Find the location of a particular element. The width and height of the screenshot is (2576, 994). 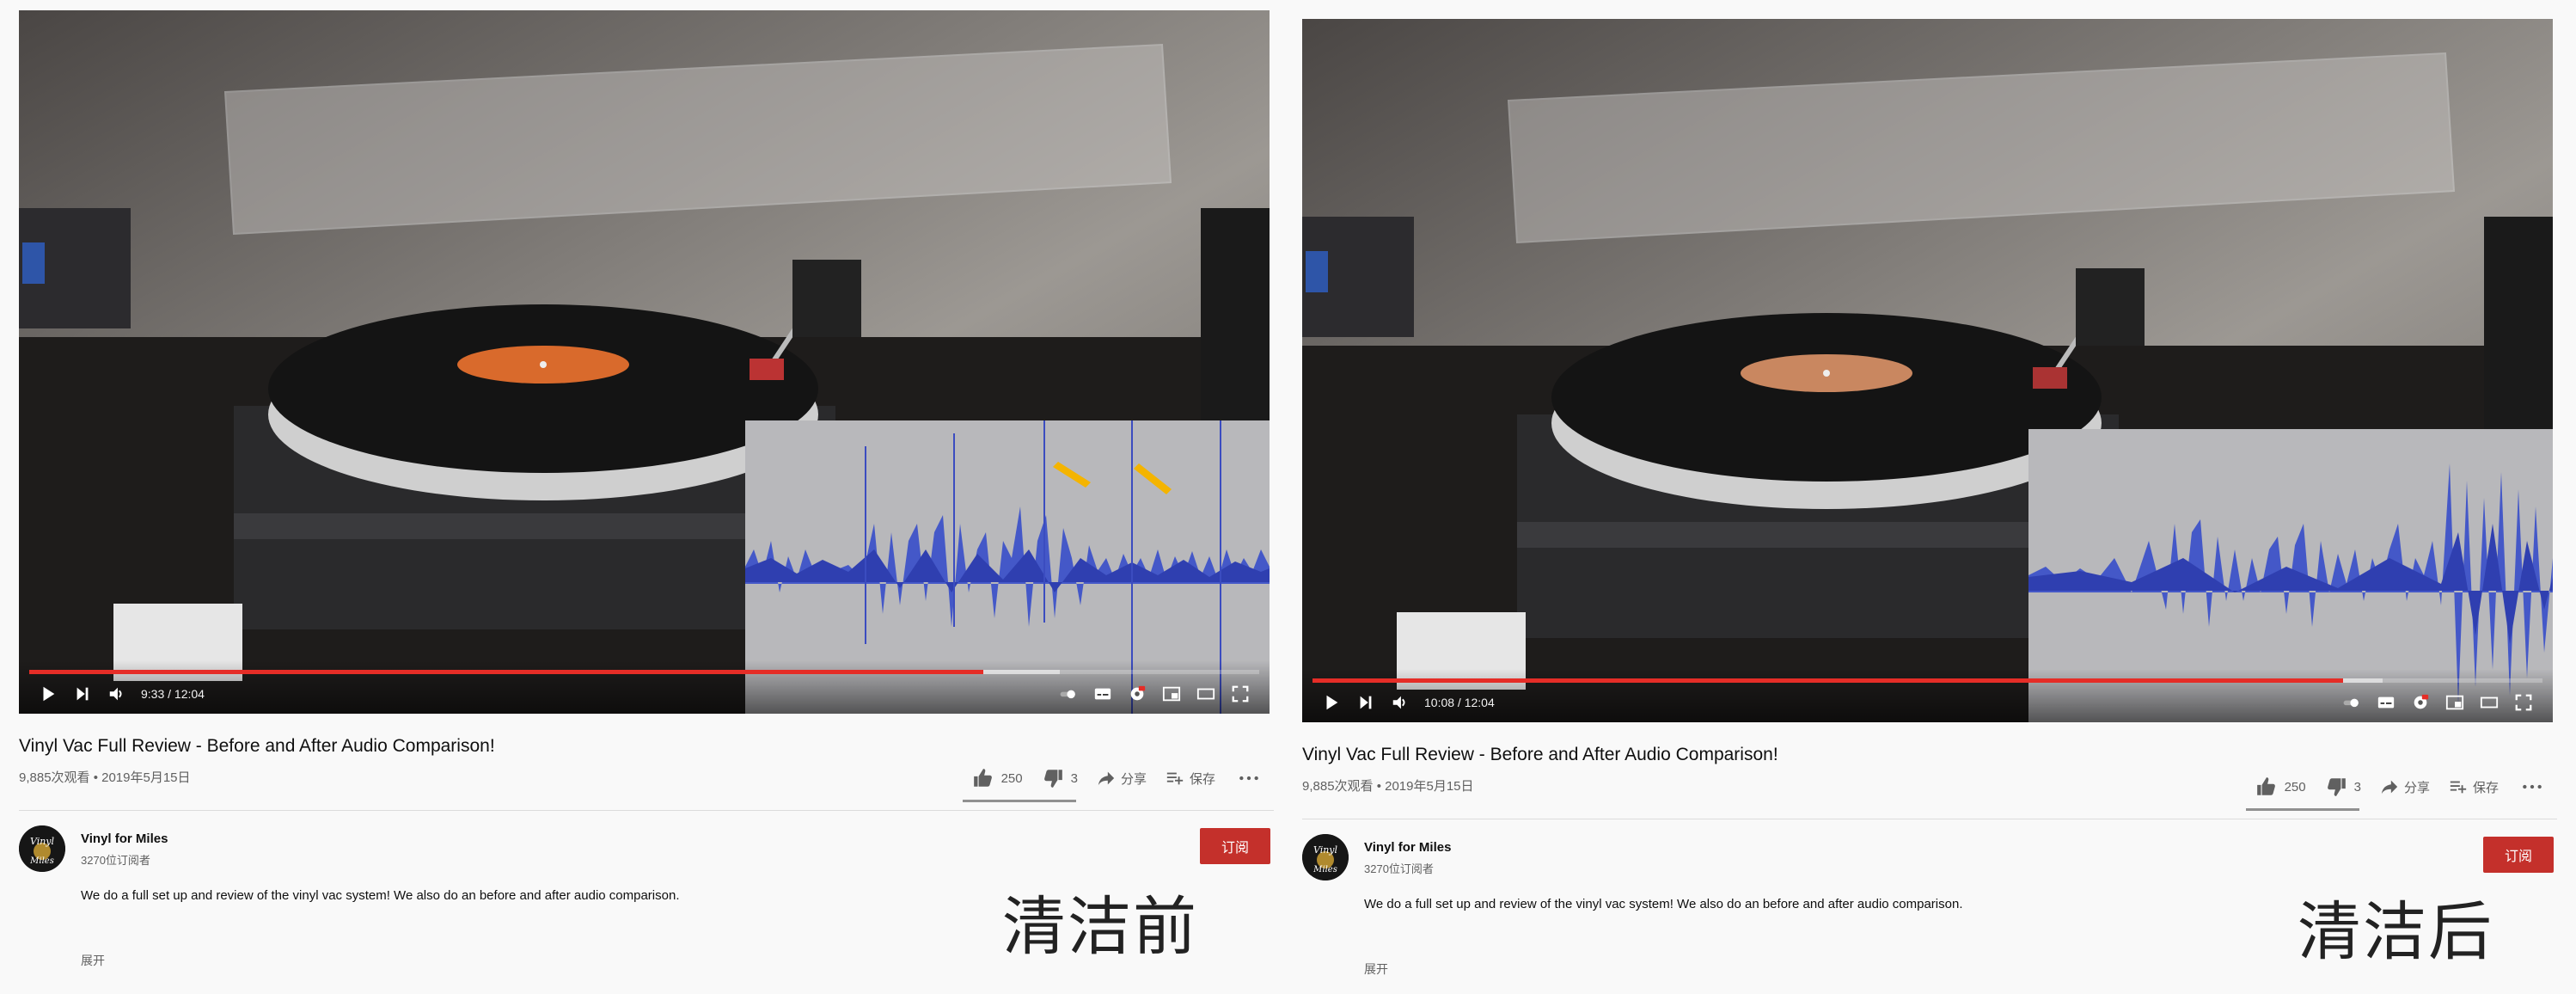

divider is located at coordinates (646, 810).